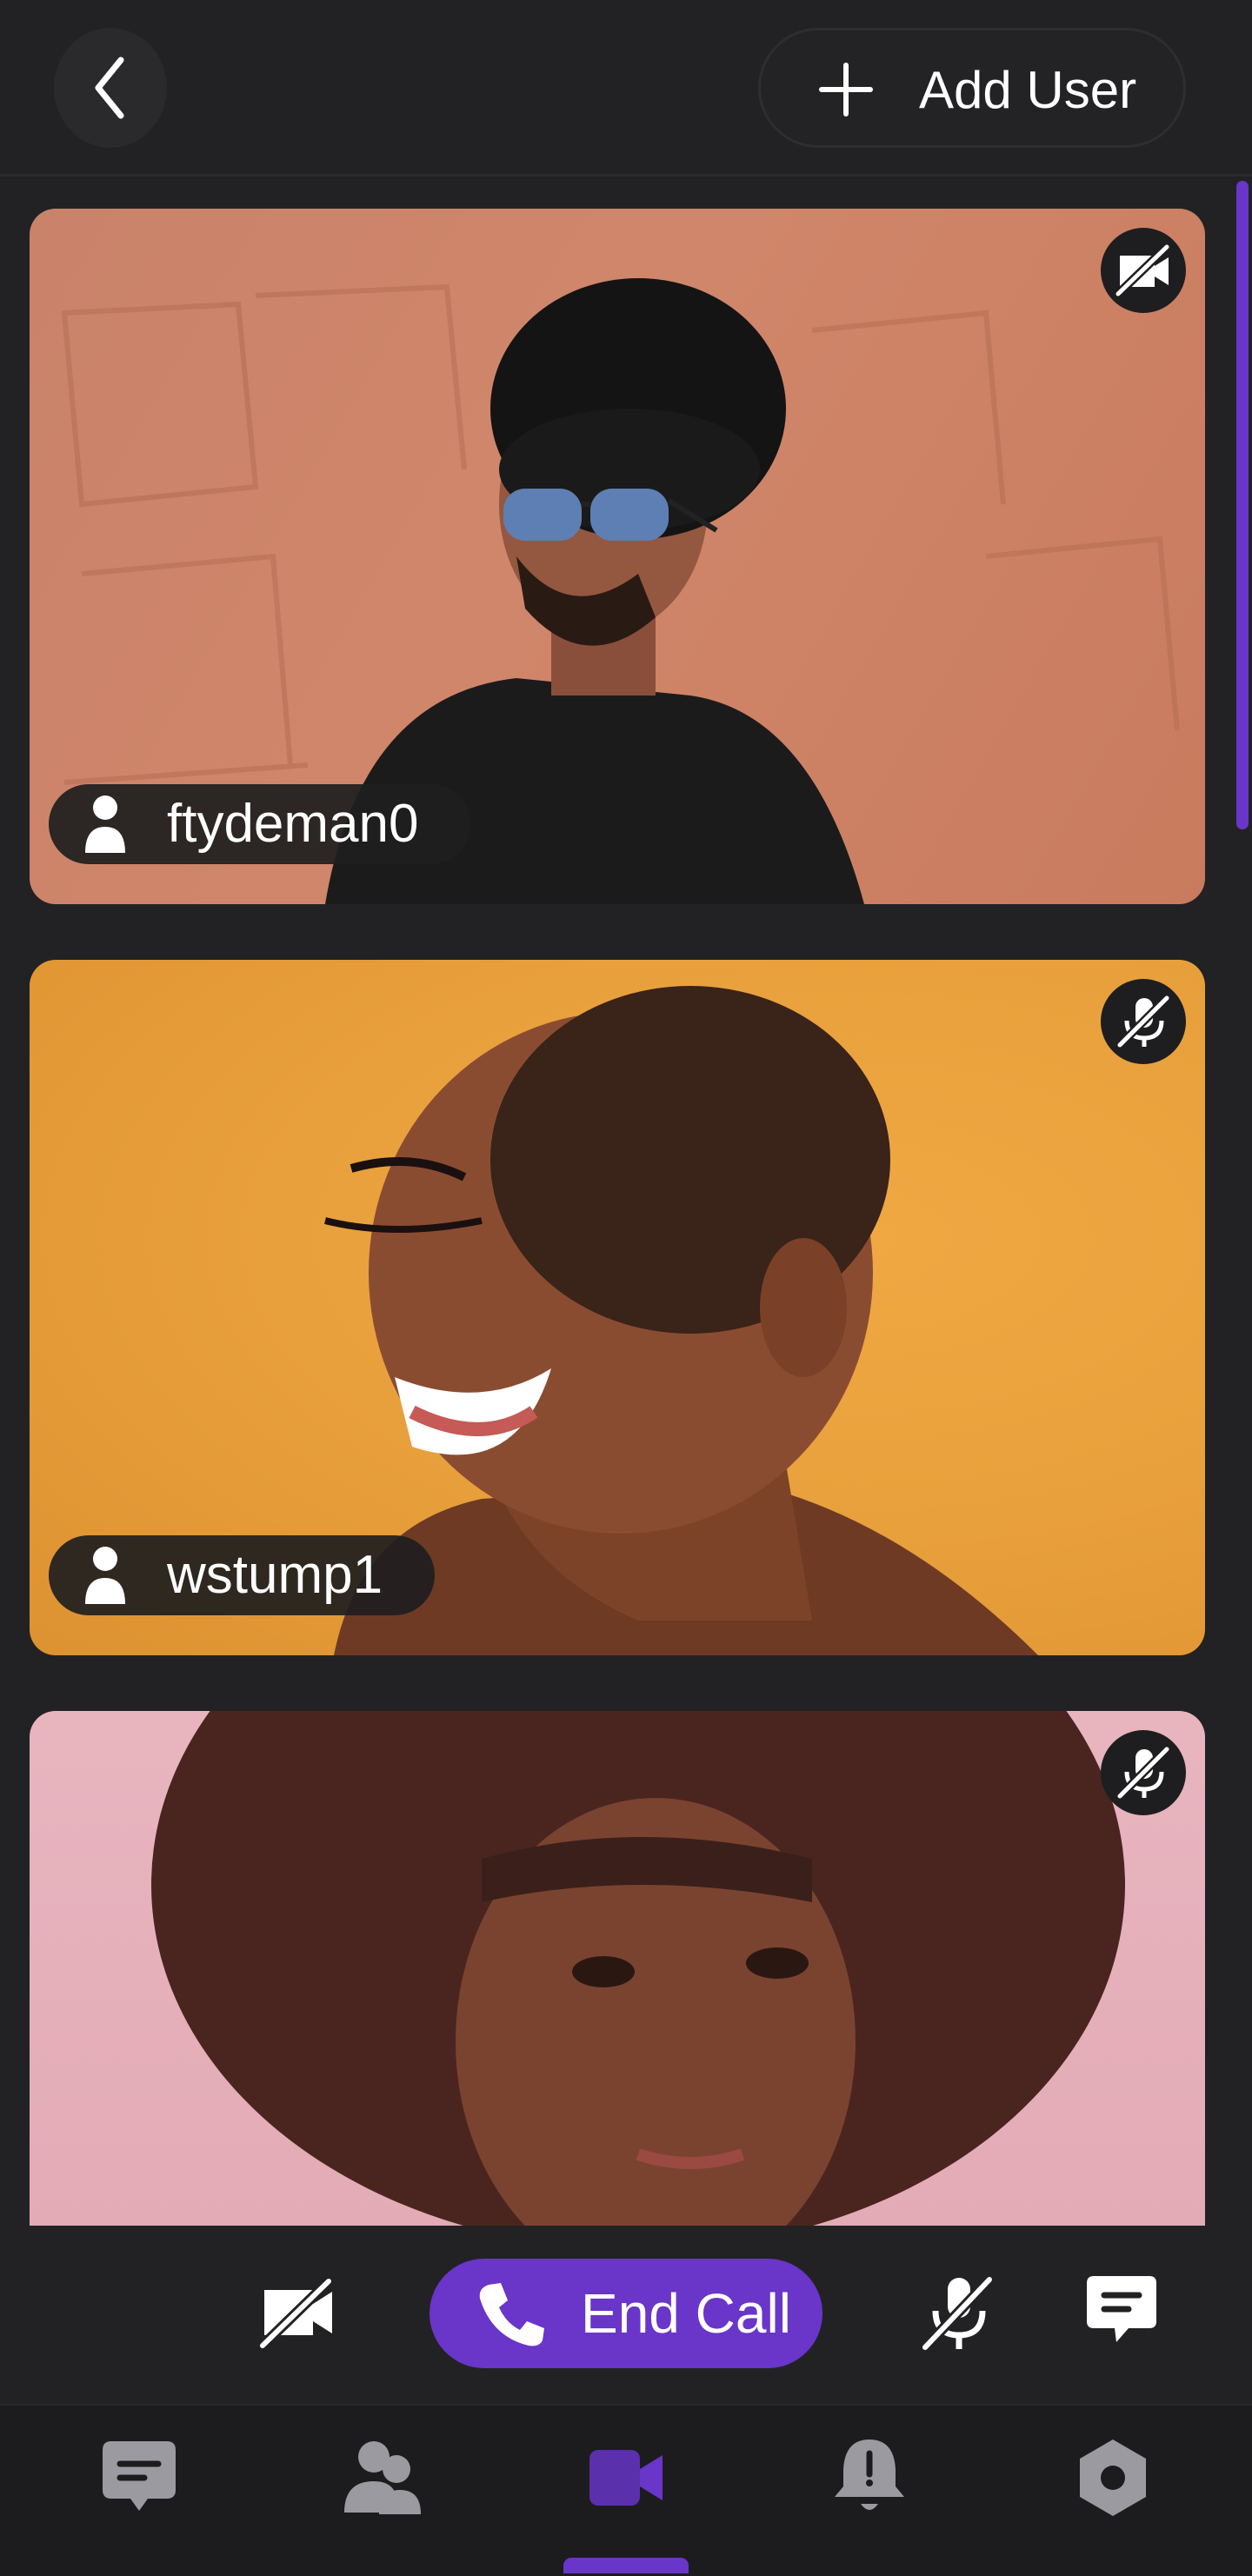  What do you see at coordinates (275, 1575) in the screenshot?
I see `participant-username: wstump1` at bounding box center [275, 1575].